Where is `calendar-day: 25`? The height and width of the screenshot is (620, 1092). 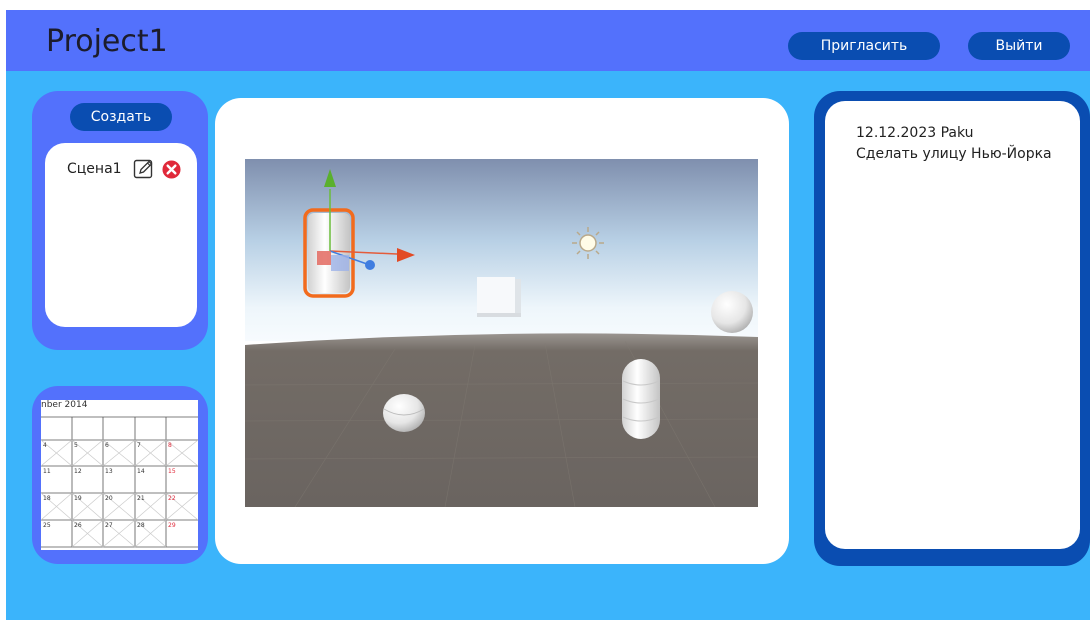
calendar-day: 25 is located at coordinates (47, 525).